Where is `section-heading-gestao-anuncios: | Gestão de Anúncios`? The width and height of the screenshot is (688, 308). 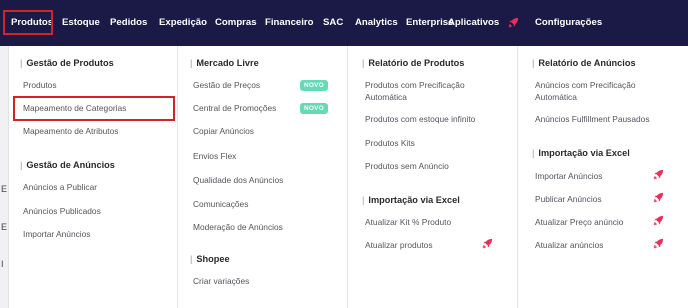
section-heading-gestao-anuncios: | Gestão de Anúncios is located at coordinates (67, 165).